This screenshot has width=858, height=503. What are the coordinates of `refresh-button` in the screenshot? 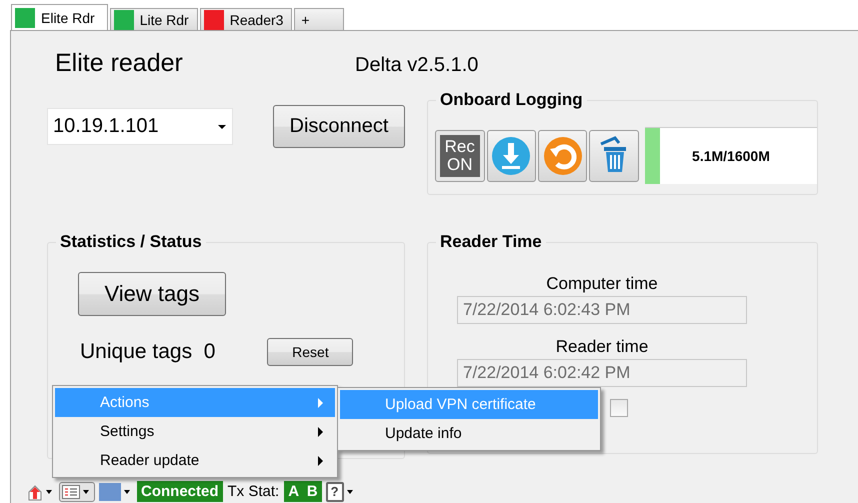 It's located at (563, 156).